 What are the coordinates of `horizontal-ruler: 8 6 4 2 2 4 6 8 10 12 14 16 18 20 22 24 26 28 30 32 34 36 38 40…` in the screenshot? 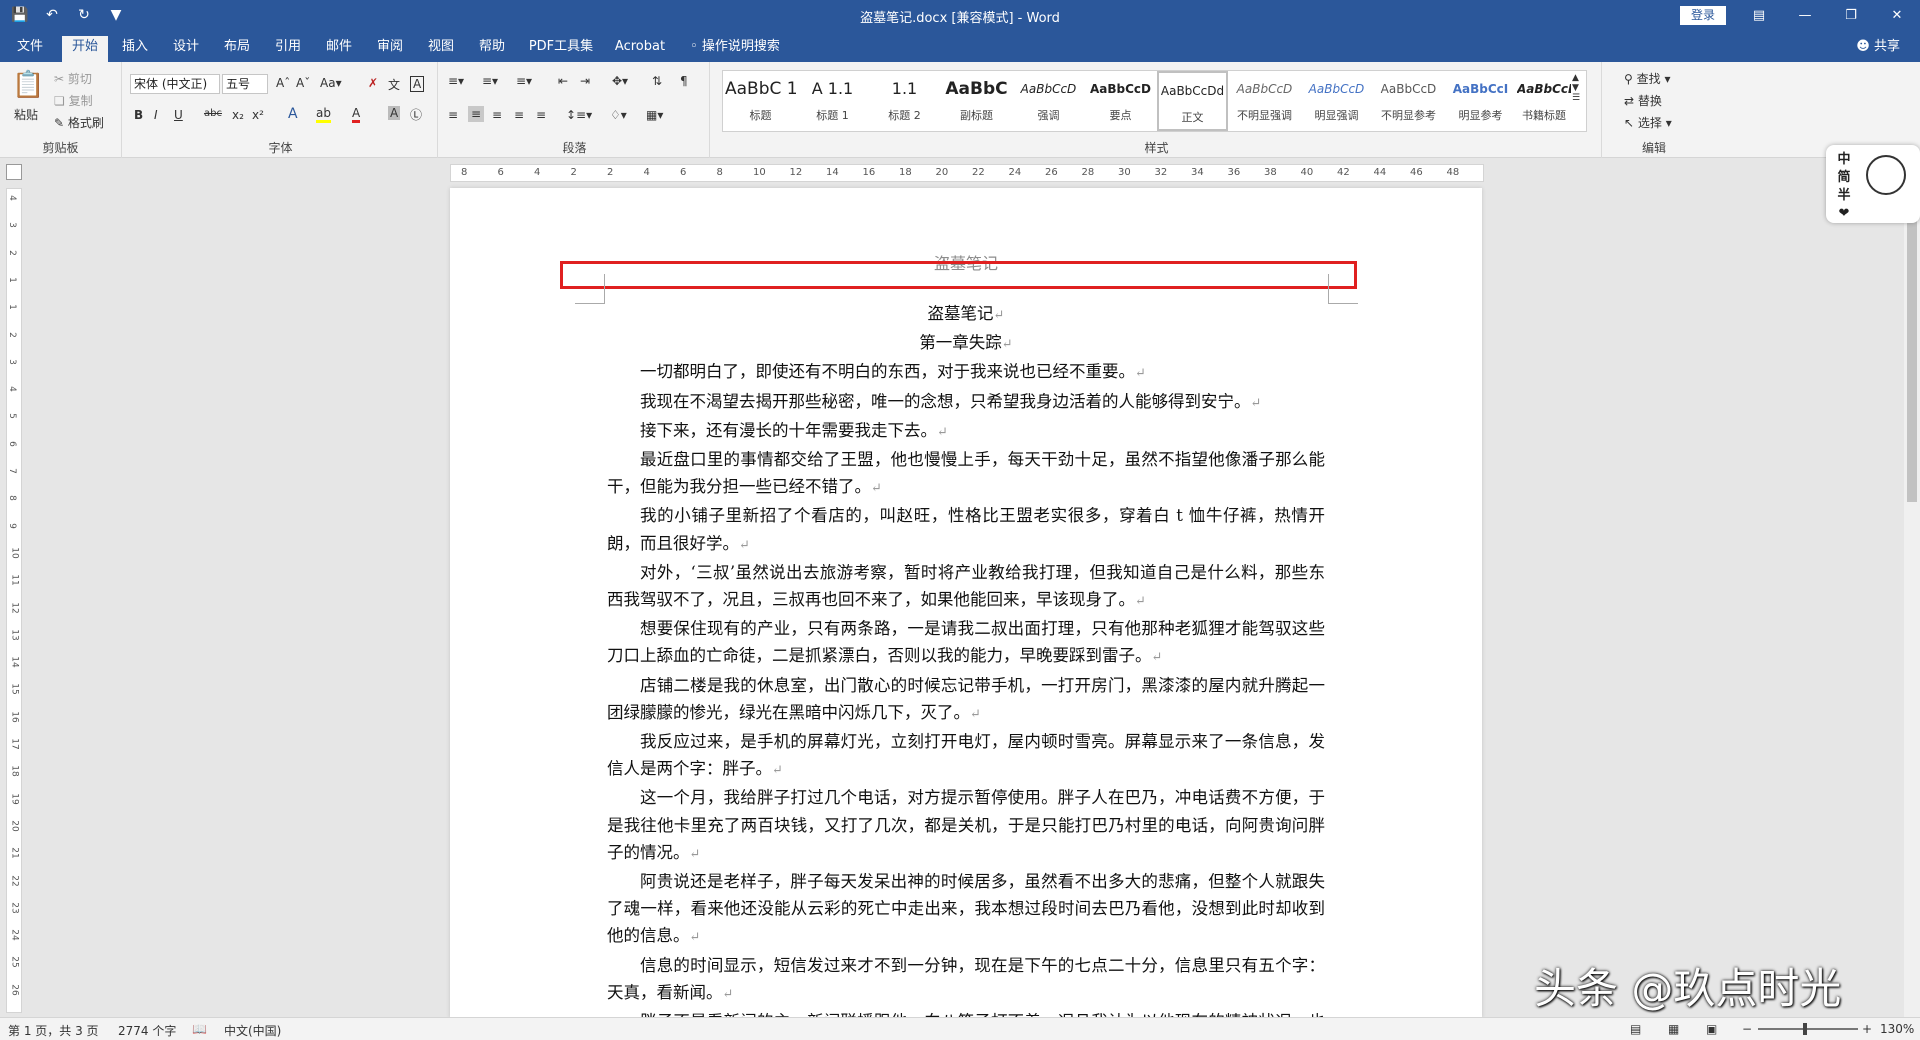 It's located at (967, 173).